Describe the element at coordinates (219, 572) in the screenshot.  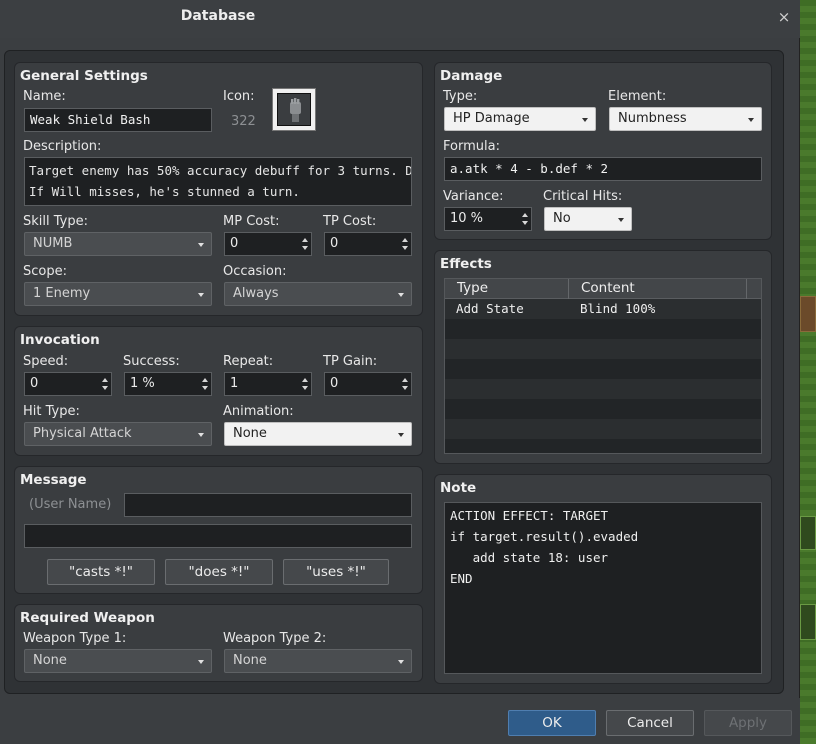
I see `does-button: "does *!"` at that location.